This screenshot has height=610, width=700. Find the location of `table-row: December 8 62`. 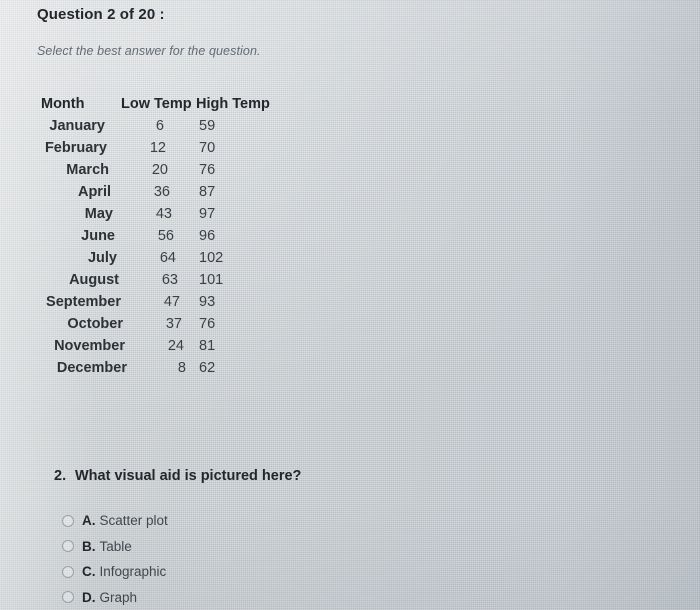

table-row: December 8 62 is located at coordinates (350, 371).